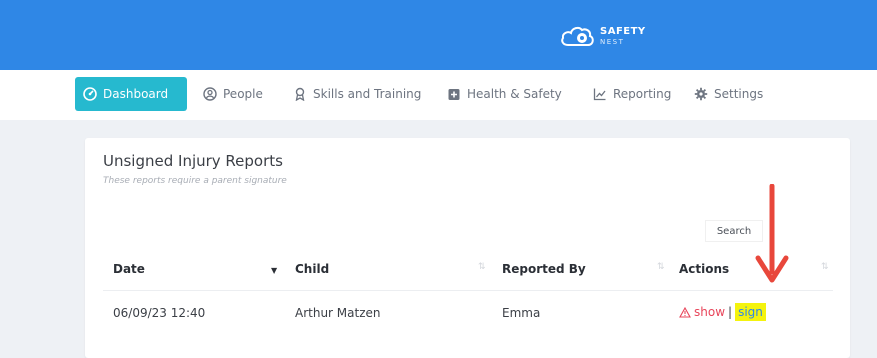 This screenshot has width=877, height=358. Describe the element at coordinates (623, 31) in the screenshot. I see `logo-title: SAFETY` at that location.